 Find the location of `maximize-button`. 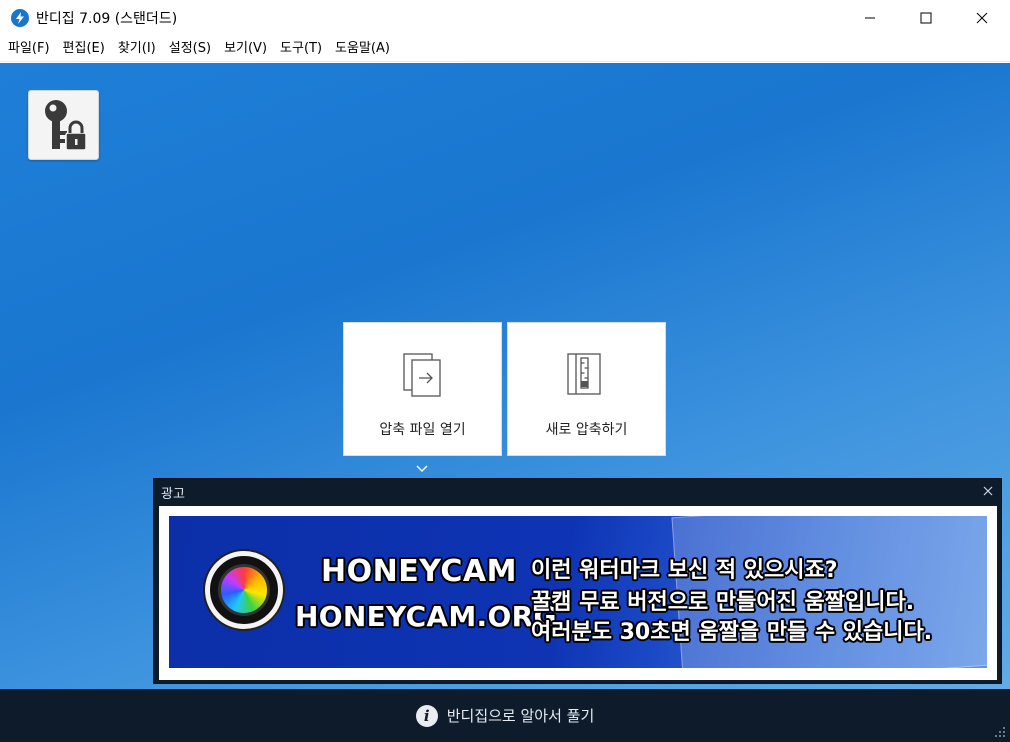

maximize-button is located at coordinates (926, 18).